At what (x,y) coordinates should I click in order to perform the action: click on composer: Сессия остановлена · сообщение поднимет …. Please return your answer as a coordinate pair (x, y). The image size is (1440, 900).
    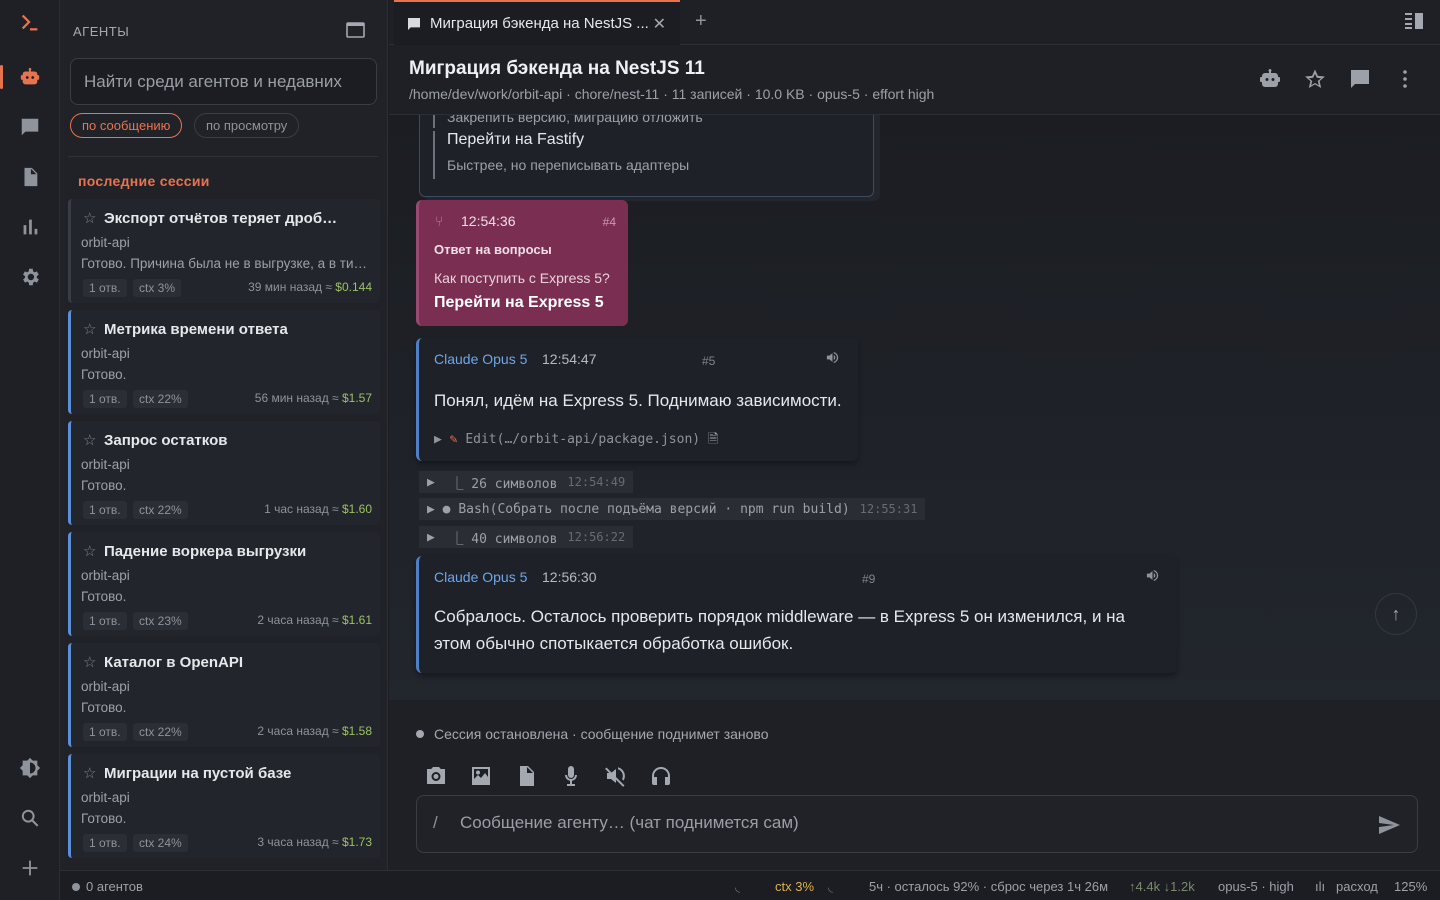
    Looking at the image, I should click on (914, 785).